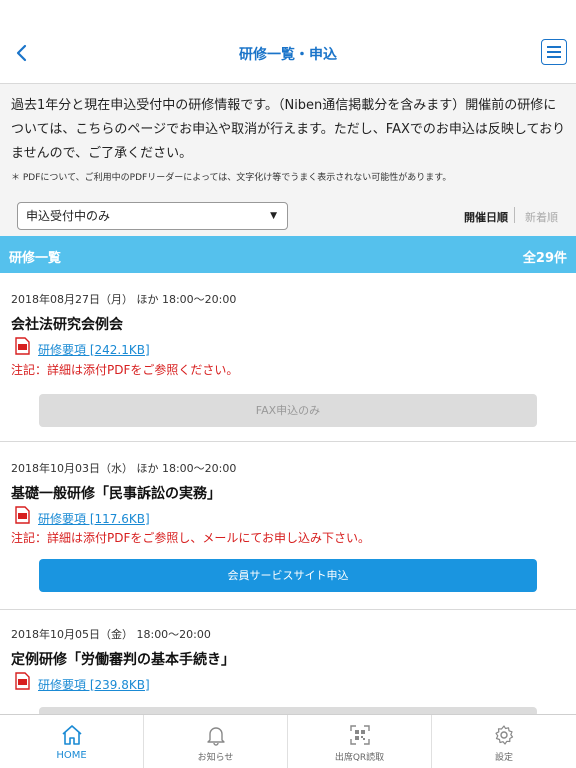 Image resolution: width=576 pixels, height=768 pixels. I want to click on event-title: 会社法研究会例会, so click(67, 325).